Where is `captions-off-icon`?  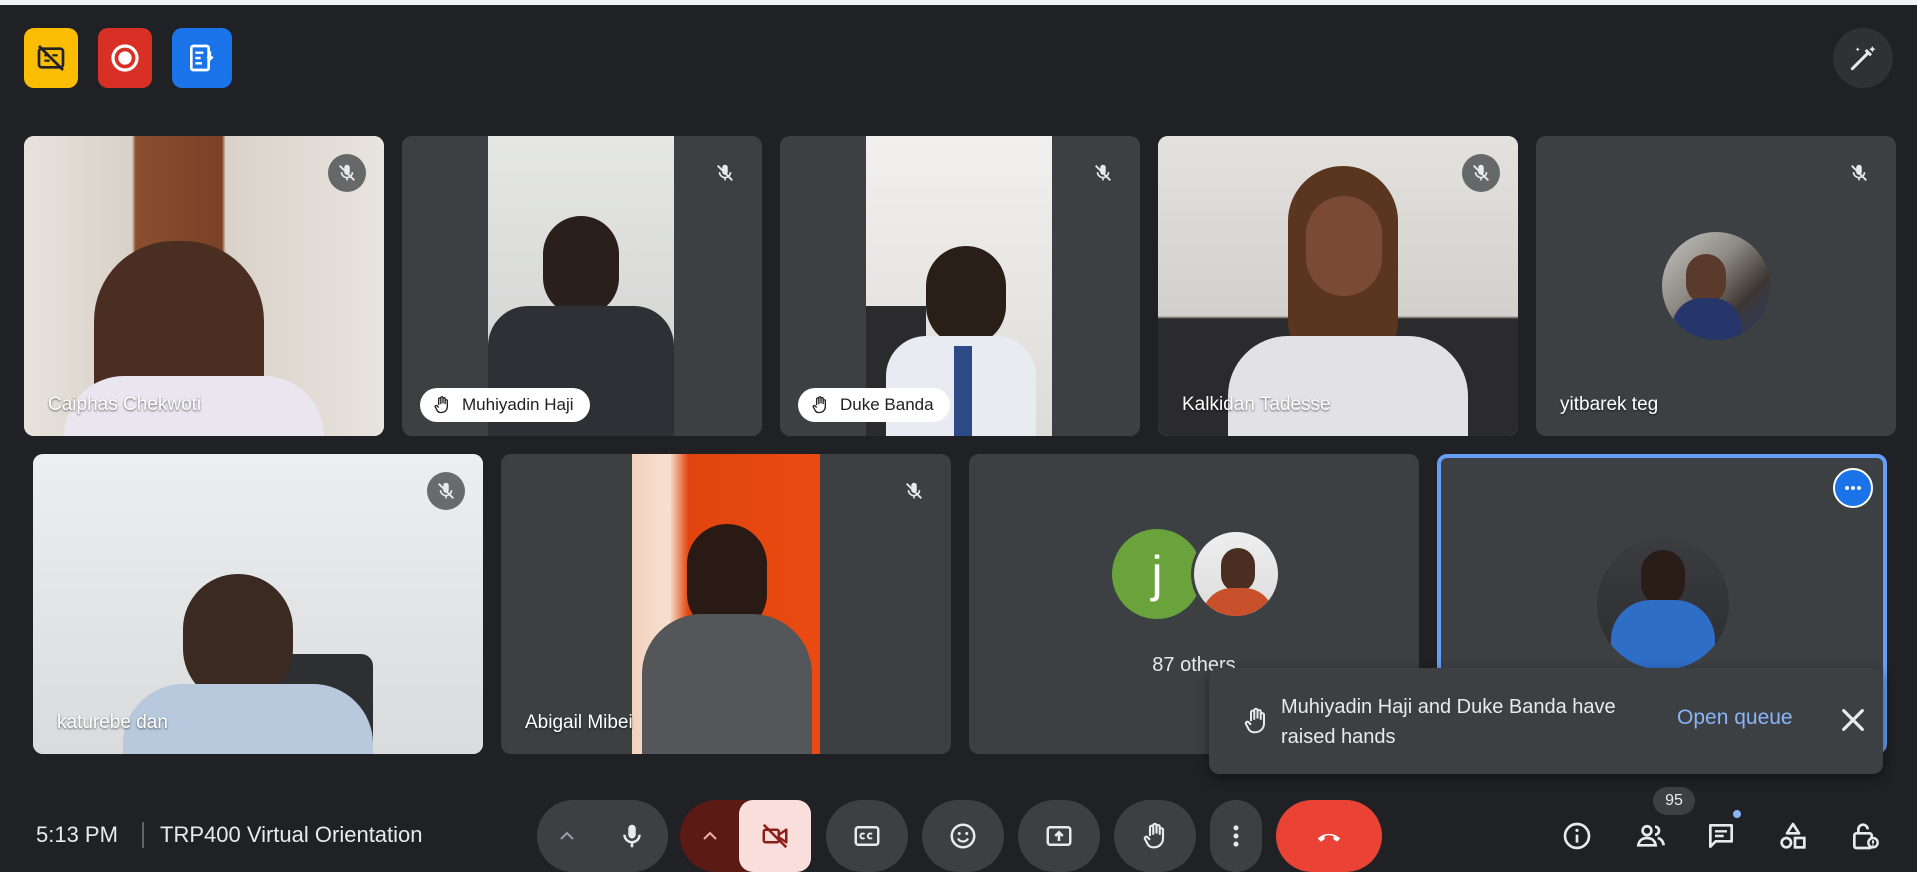
captions-off-icon is located at coordinates (51, 58).